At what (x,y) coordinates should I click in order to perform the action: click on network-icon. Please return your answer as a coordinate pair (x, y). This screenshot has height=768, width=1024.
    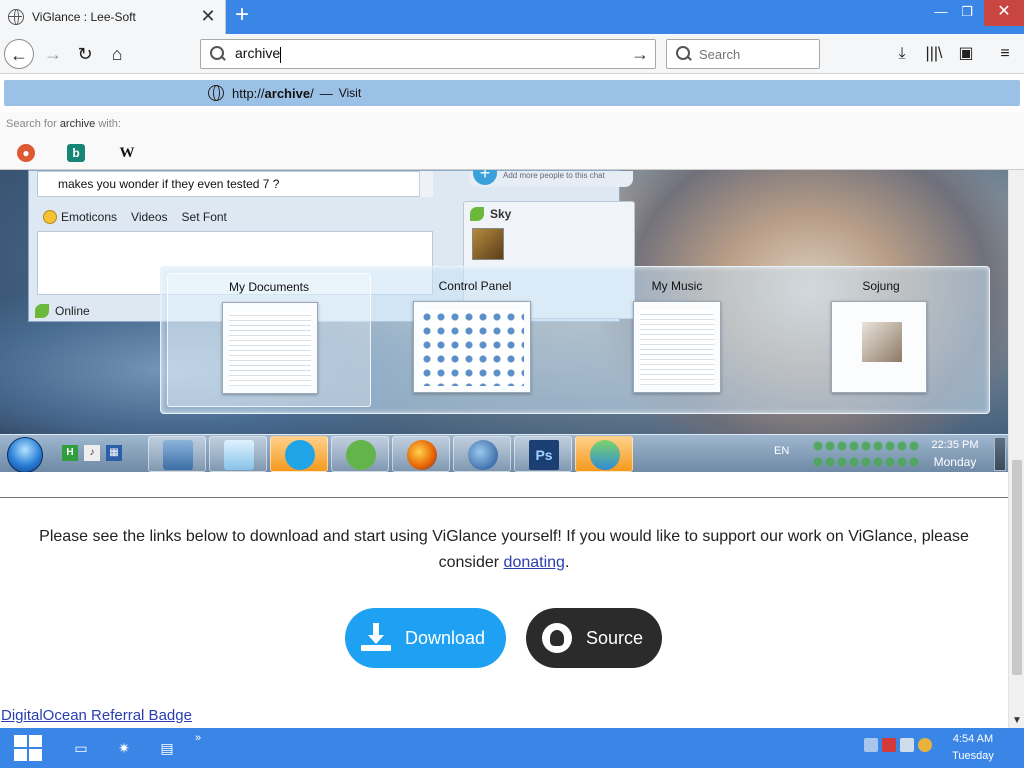
    Looking at the image, I should click on (871, 745).